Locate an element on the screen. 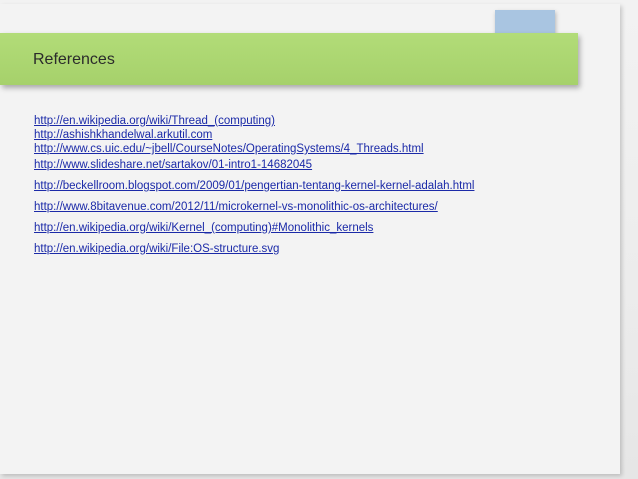  slide-title: References is located at coordinates (74, 59).